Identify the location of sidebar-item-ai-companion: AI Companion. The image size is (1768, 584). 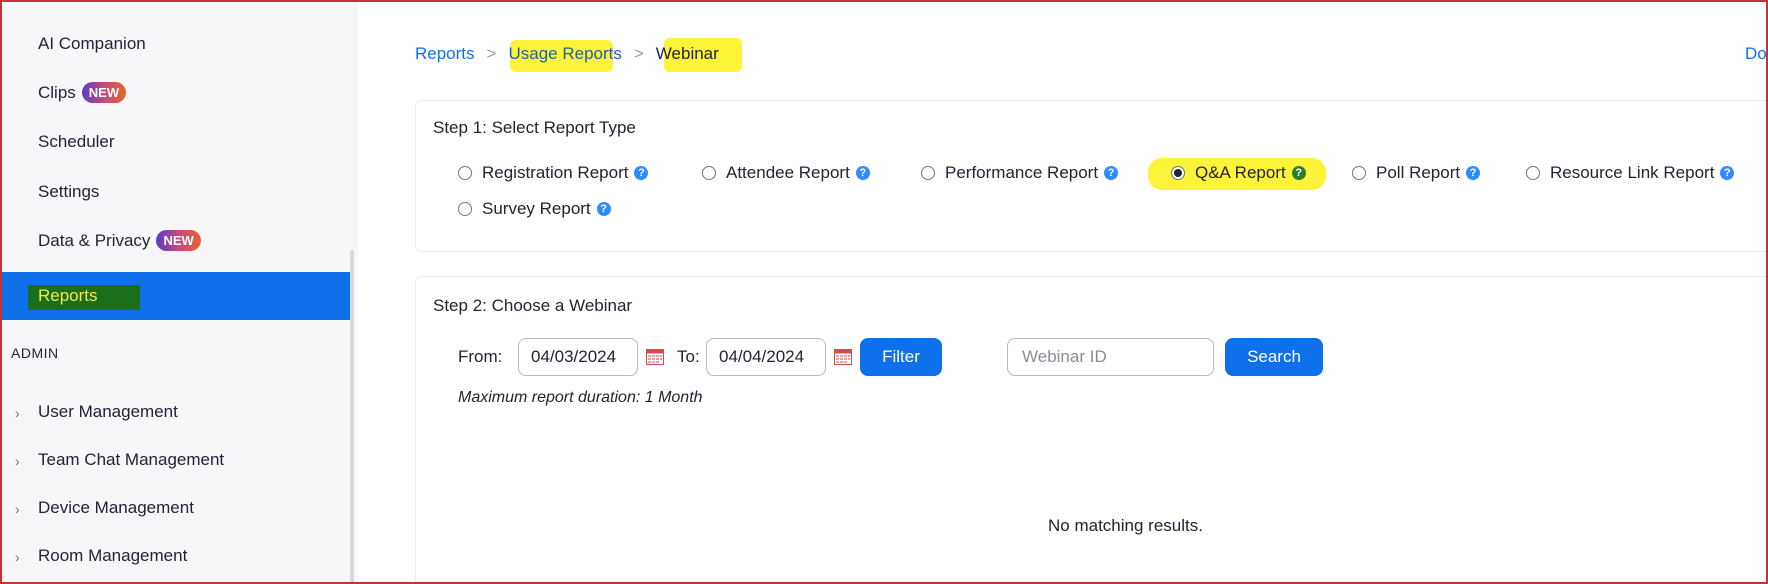
(92, 44).